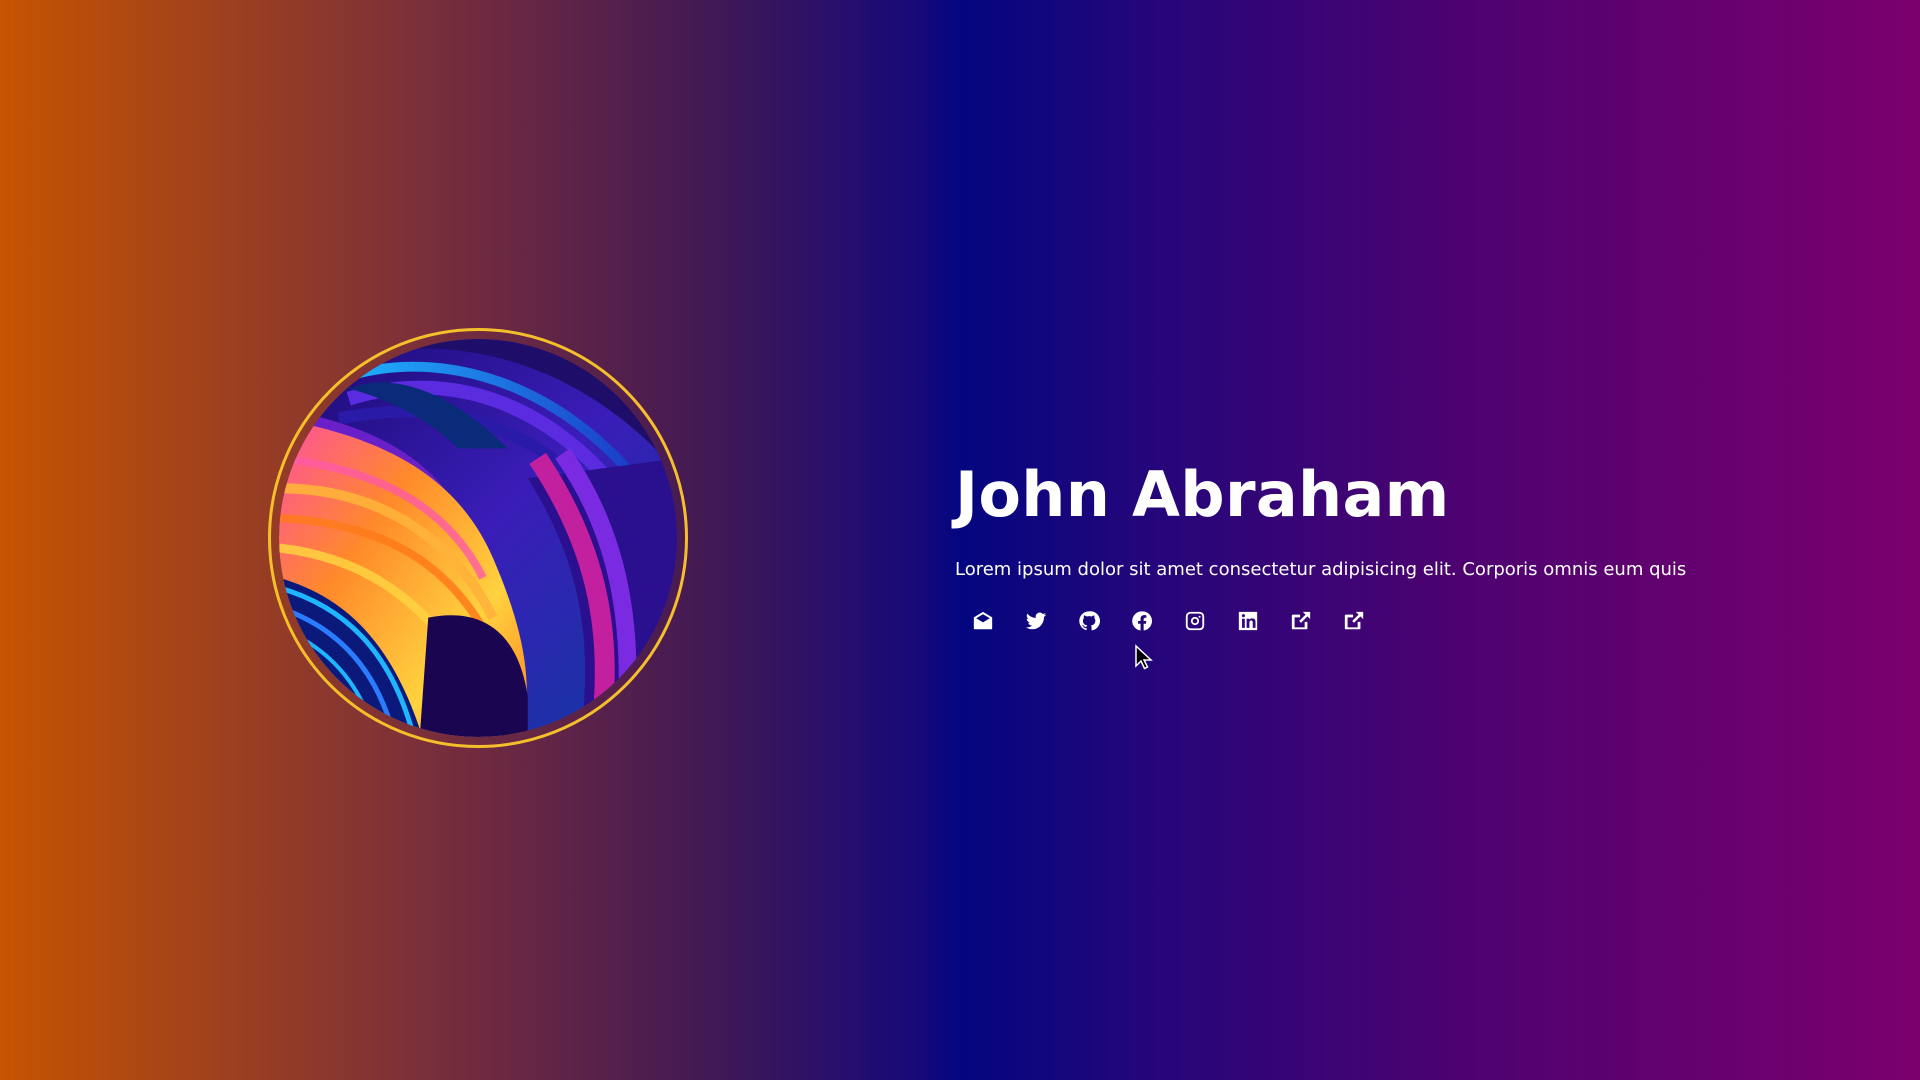 The height and width of the screenshot is (1080, 1920). I want to click on twitter-link, so click(1035, 620).